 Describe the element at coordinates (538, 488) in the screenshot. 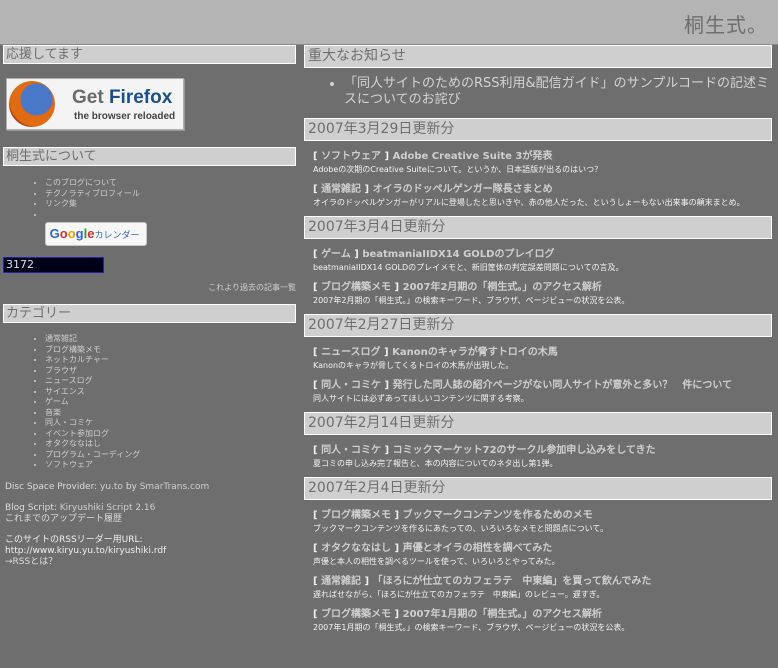

I see `date-heading: 2007年2月4日更新分` at that location.